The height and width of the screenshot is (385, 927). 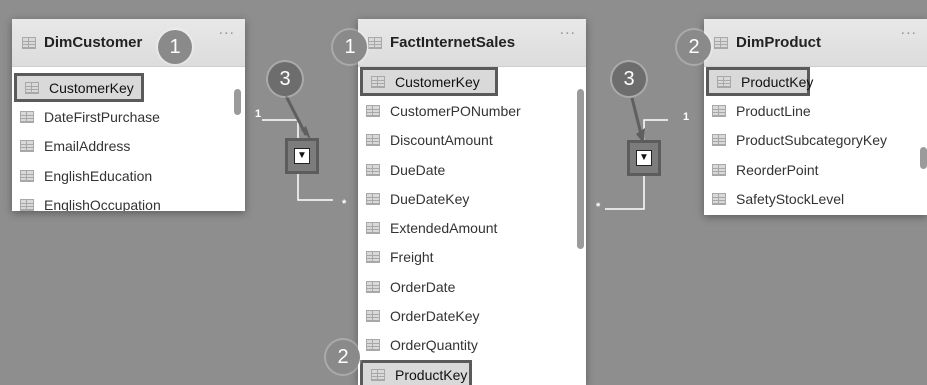 I want to click on dimcustomer-scrollbar, so click(x=237, y=102).